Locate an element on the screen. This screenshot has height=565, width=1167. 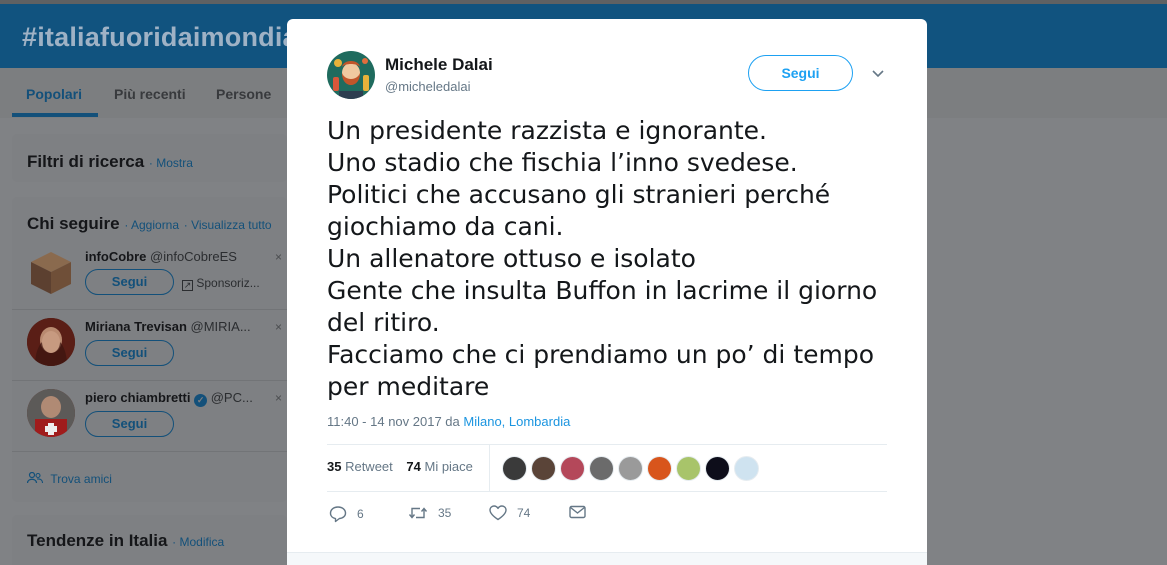
retweet-action: 35 is located at coordinates (429, 513).